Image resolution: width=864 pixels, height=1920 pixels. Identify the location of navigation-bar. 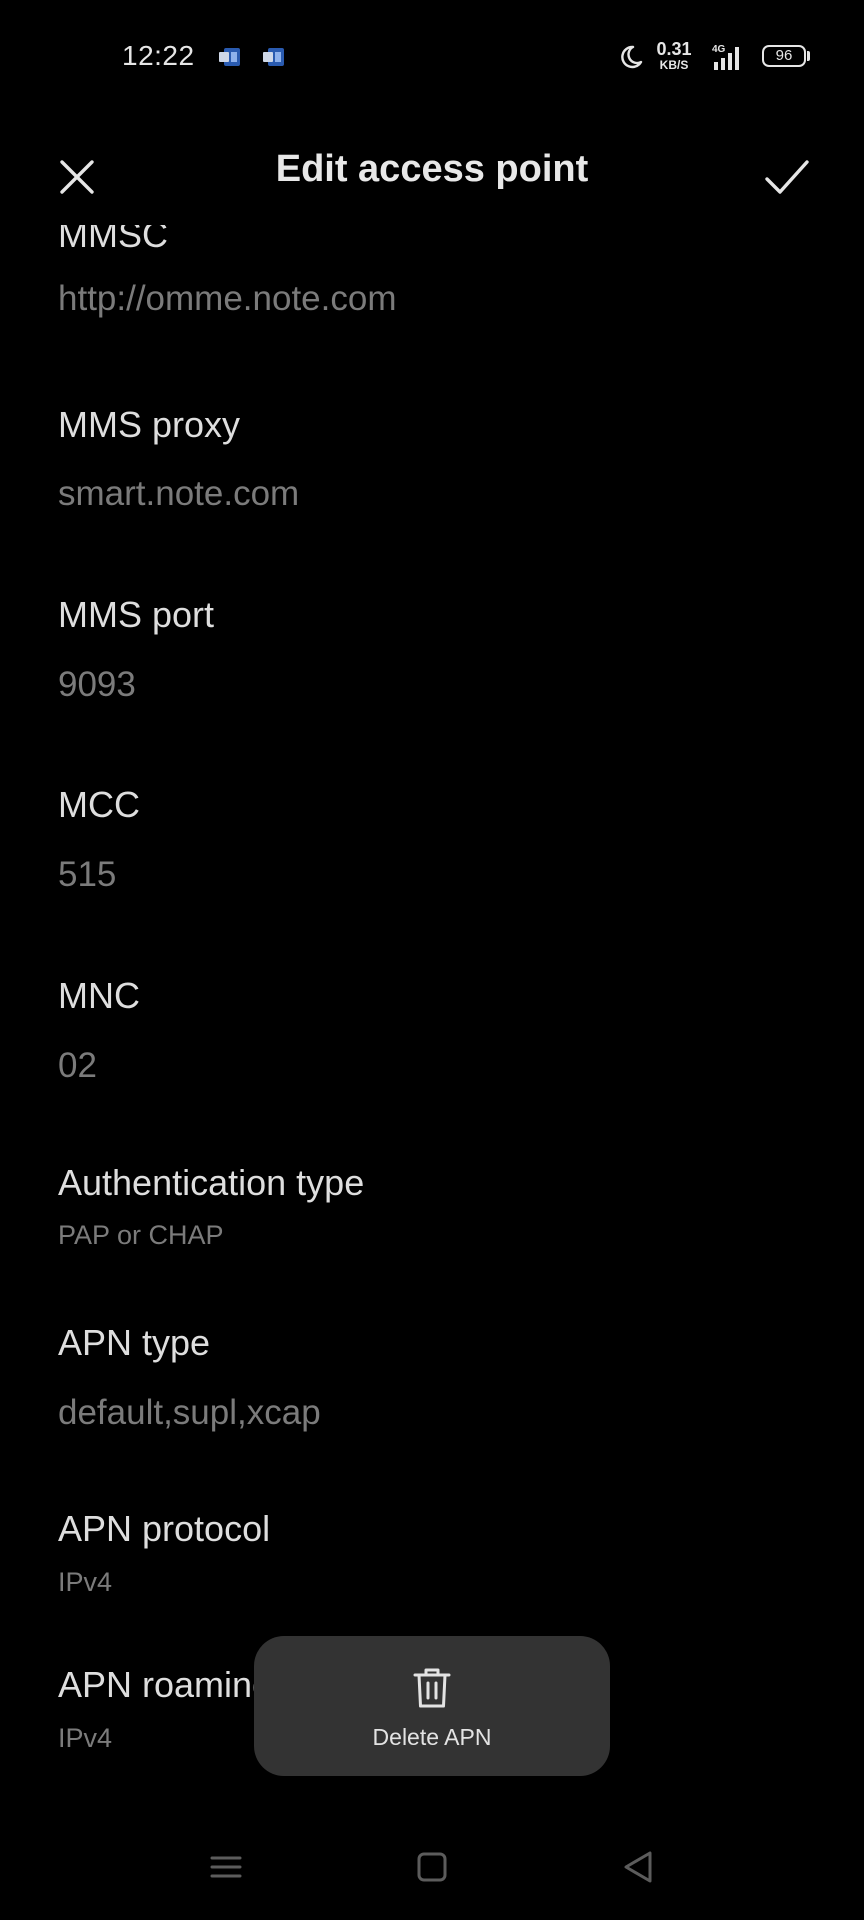
(432, 1870).